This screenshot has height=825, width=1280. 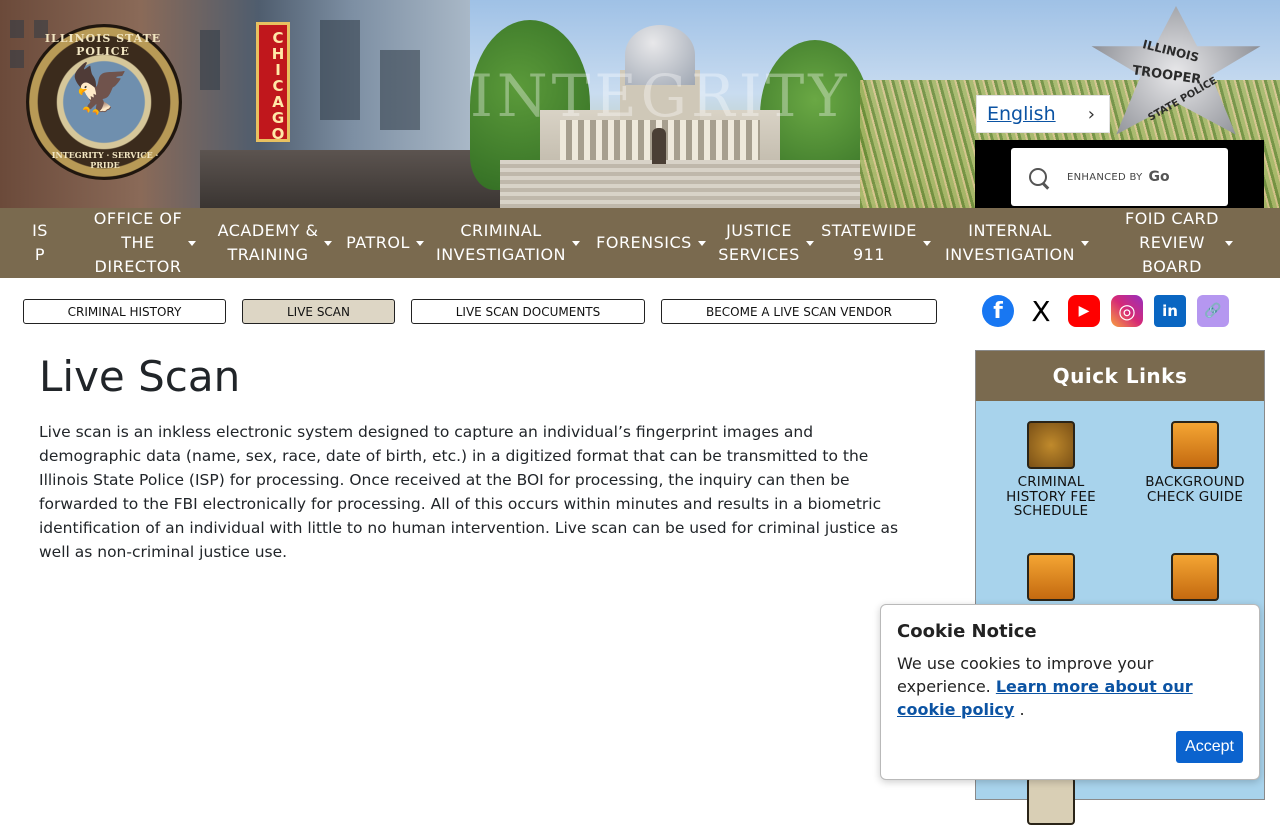 I want to click on nav-item-criminal-investigation: CRIMINAL INVESTIGATION, so click(x=508, y=243).